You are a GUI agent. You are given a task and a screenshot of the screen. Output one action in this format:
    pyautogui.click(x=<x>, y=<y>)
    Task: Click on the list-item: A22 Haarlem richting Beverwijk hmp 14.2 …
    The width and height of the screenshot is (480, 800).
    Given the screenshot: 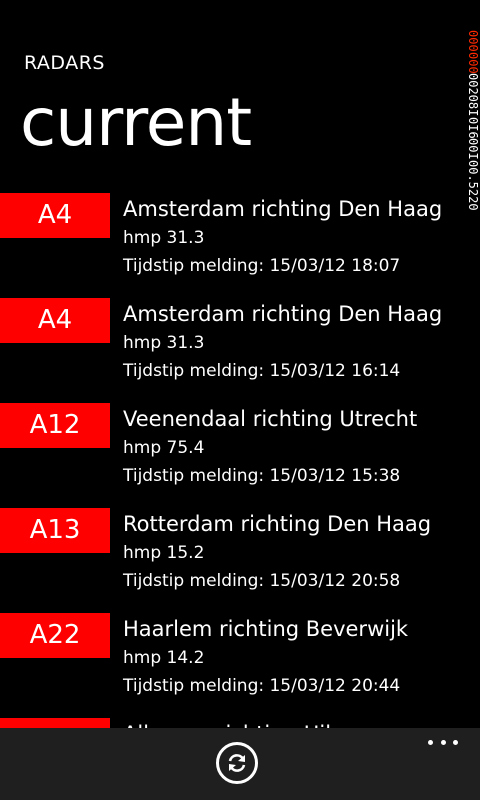 What is the action you would take?
    pyautogui.click(x=235, y=662)
    